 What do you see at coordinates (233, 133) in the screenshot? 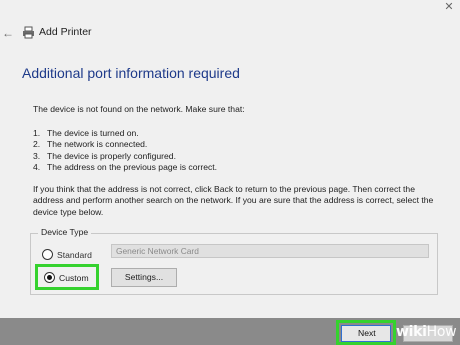
I see `list-item: 1. The device is turned on.` at bounding box center [233, 133].